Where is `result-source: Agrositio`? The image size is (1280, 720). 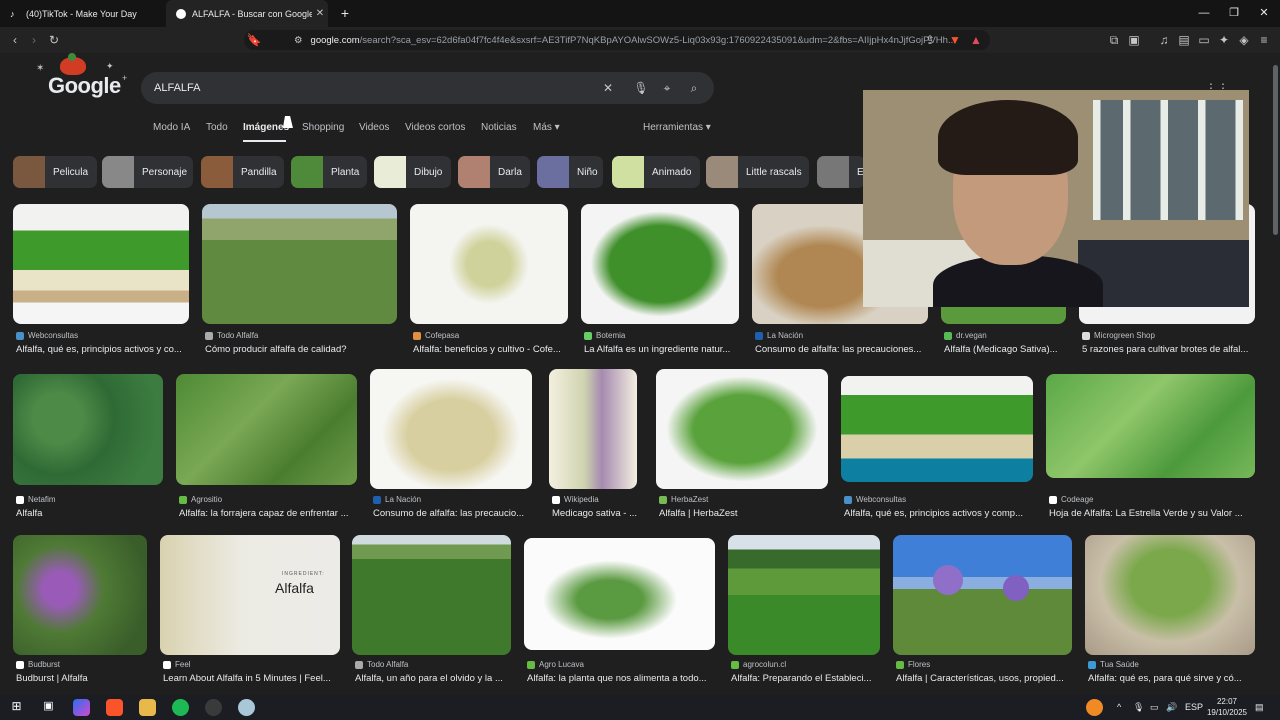 result-source: Agrositio is located at coordinates (200, 499).